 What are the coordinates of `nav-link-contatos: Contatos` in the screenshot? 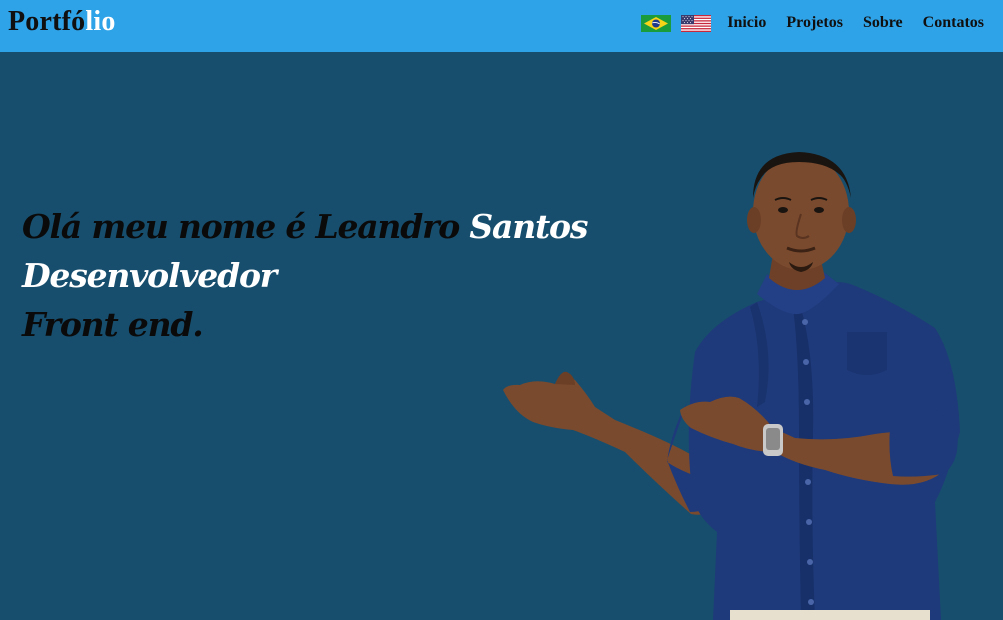 It's located at (953, 23).